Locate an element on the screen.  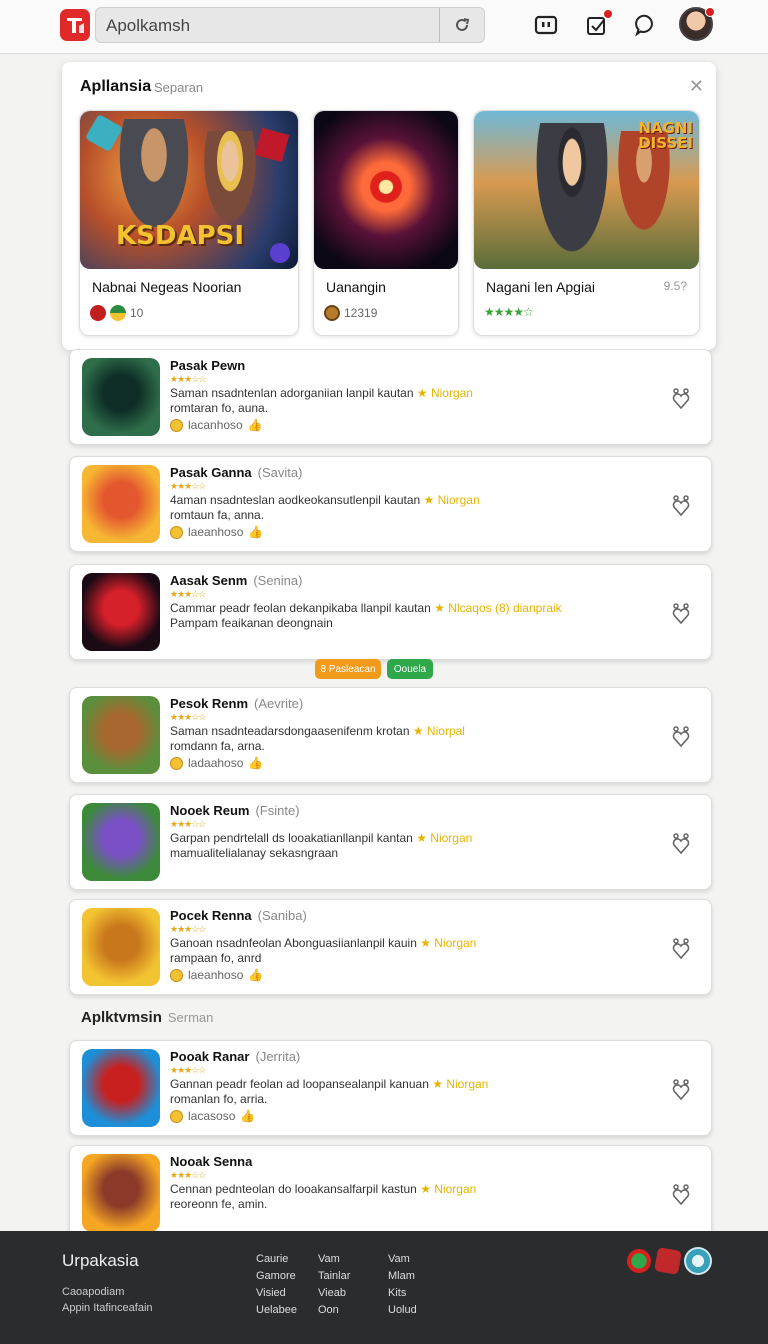
featured-card-name: Uanangin is located at coordinates (356, 287).